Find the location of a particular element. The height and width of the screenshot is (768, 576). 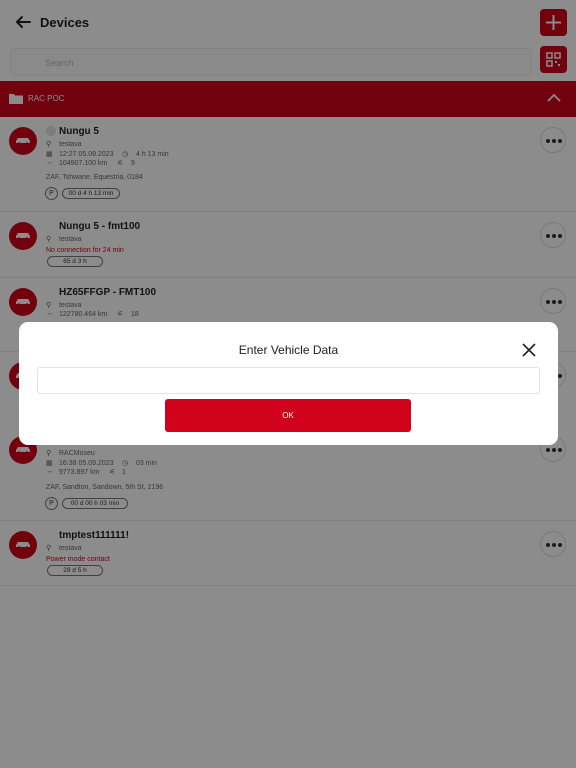

vehicle-data-dialog: Enter Vehicle Data OK is located at coordinates (288, 383).